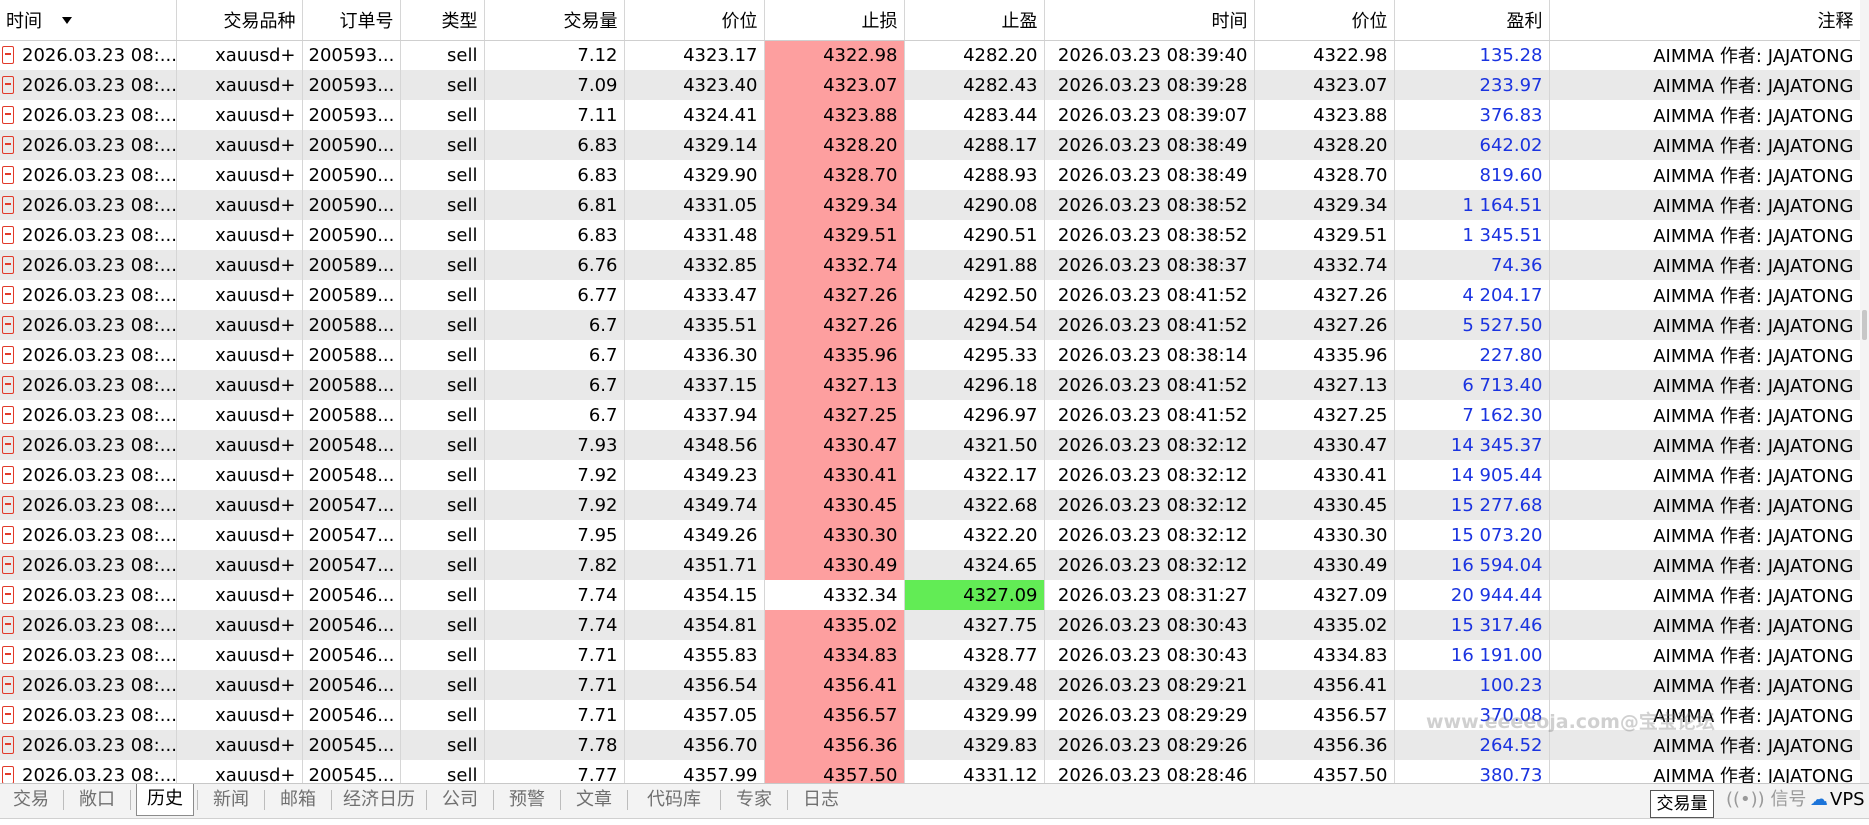  Describe the element at coordinates (554, 20) in the screenshot. I see `col-header-volume: 交易量` at that location.